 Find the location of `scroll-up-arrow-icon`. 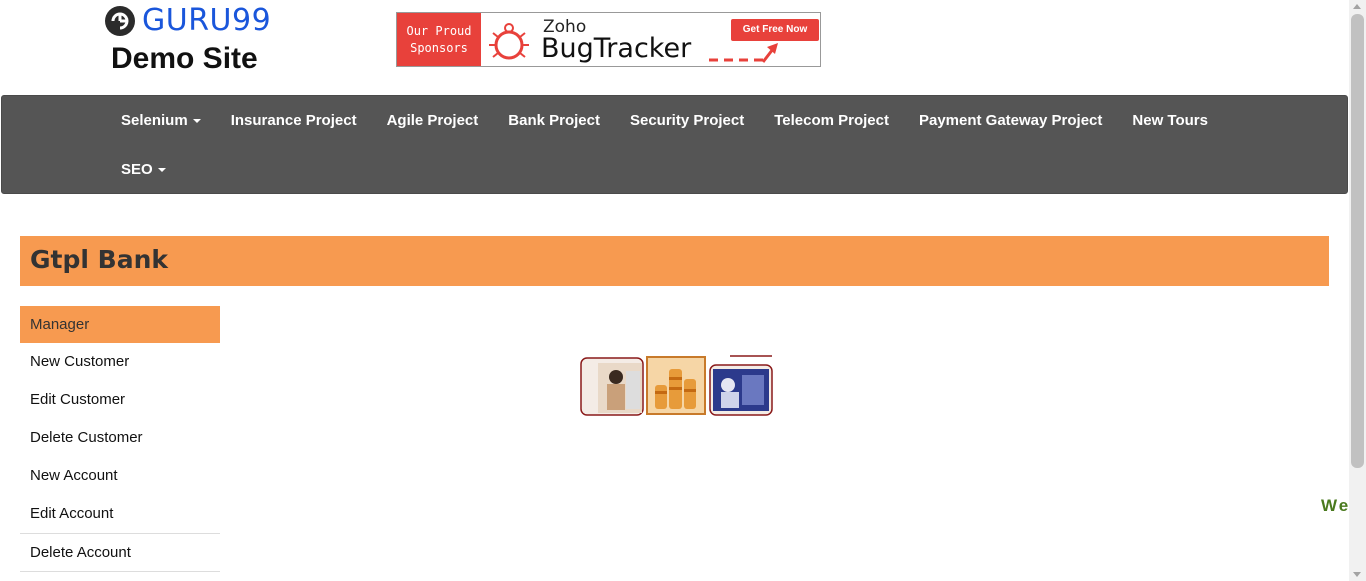

scroll-up-arrow-icon is located at coordinates (1357, 6).